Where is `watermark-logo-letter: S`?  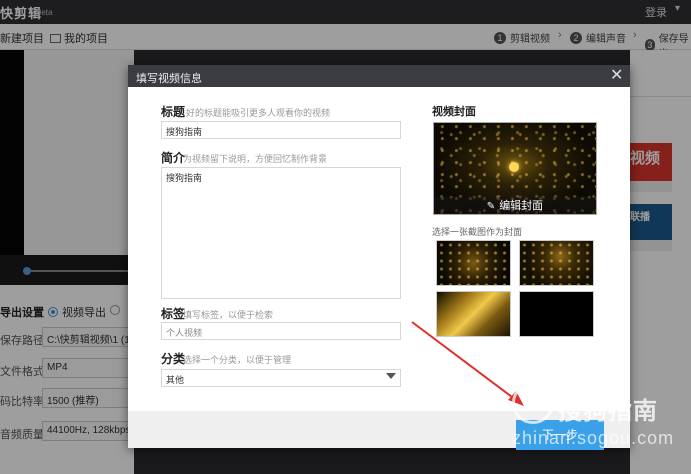 watermark-logo-letter: S is located at coordinates (531, 401).